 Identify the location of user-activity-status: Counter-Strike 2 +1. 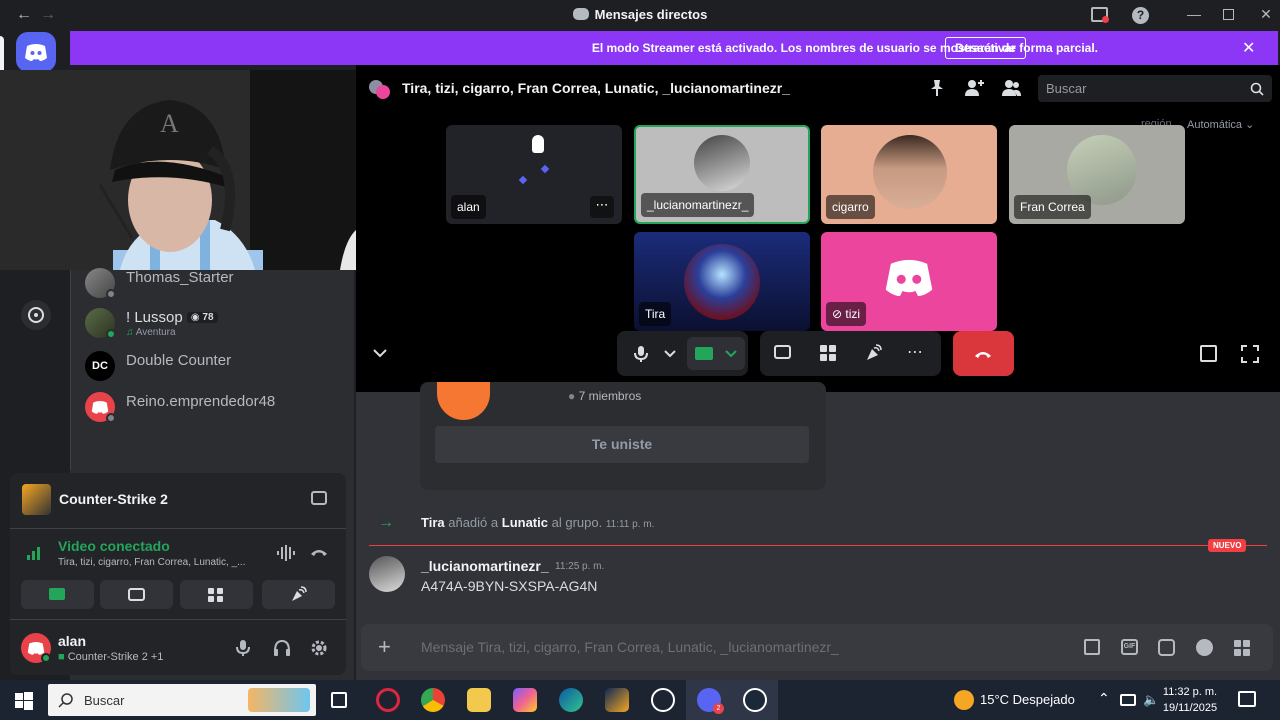
(115, 657).